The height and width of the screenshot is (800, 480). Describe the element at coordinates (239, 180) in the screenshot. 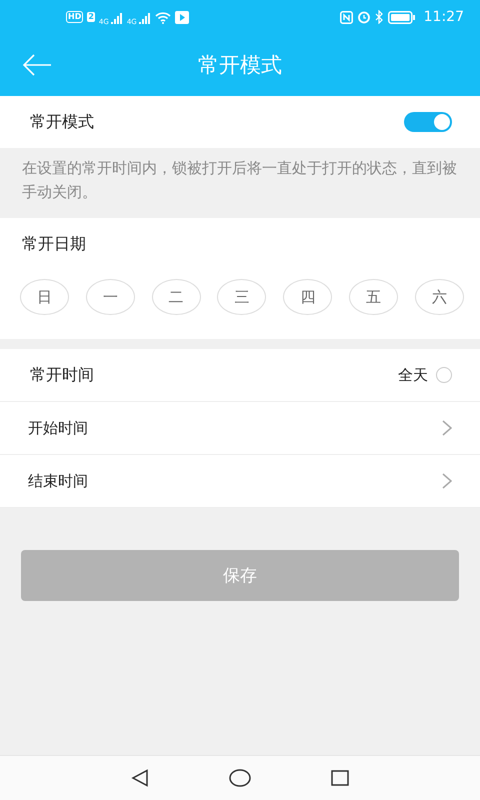

I see `description-text: 在设置的常开时间内，锁被打开后将一直处于打开的状态，直到被手动关闭。` at that location.